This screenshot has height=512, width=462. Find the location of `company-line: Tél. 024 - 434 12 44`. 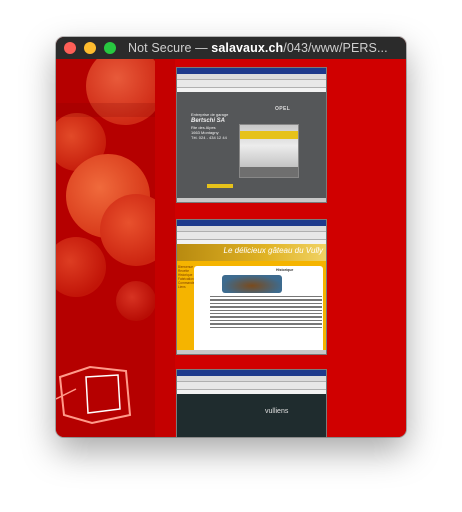

company-line: Tél. 024 - 434 12 44 is located at coordinates (209, 137).